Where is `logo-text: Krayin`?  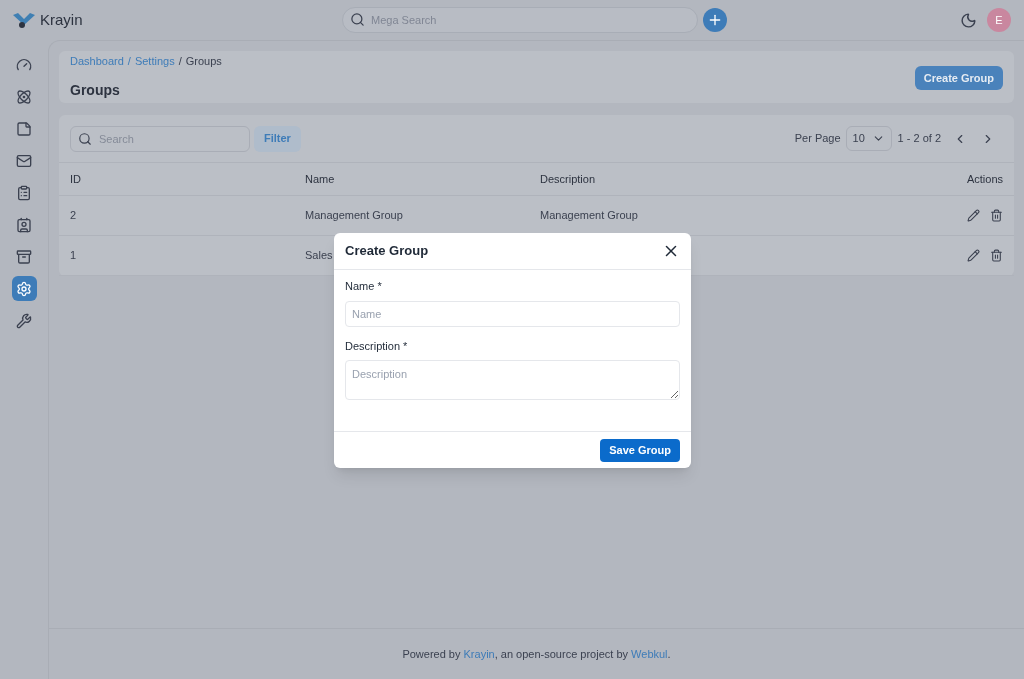 logo-text: Krayin is located at coordinates (61, 19).